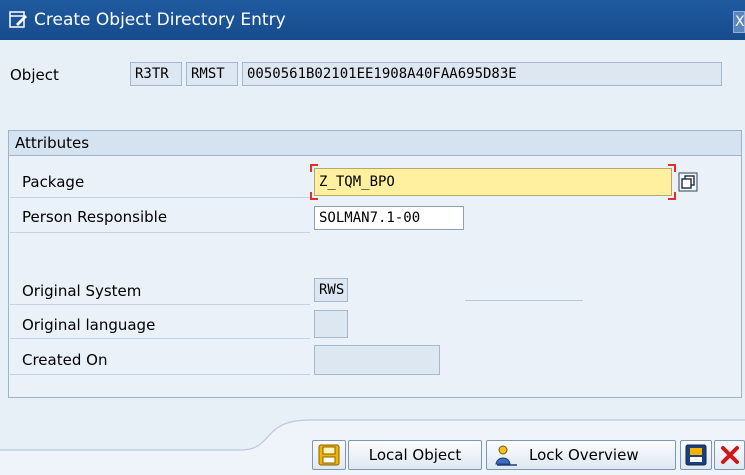  I want to click on separator-line, so click(524, 300).